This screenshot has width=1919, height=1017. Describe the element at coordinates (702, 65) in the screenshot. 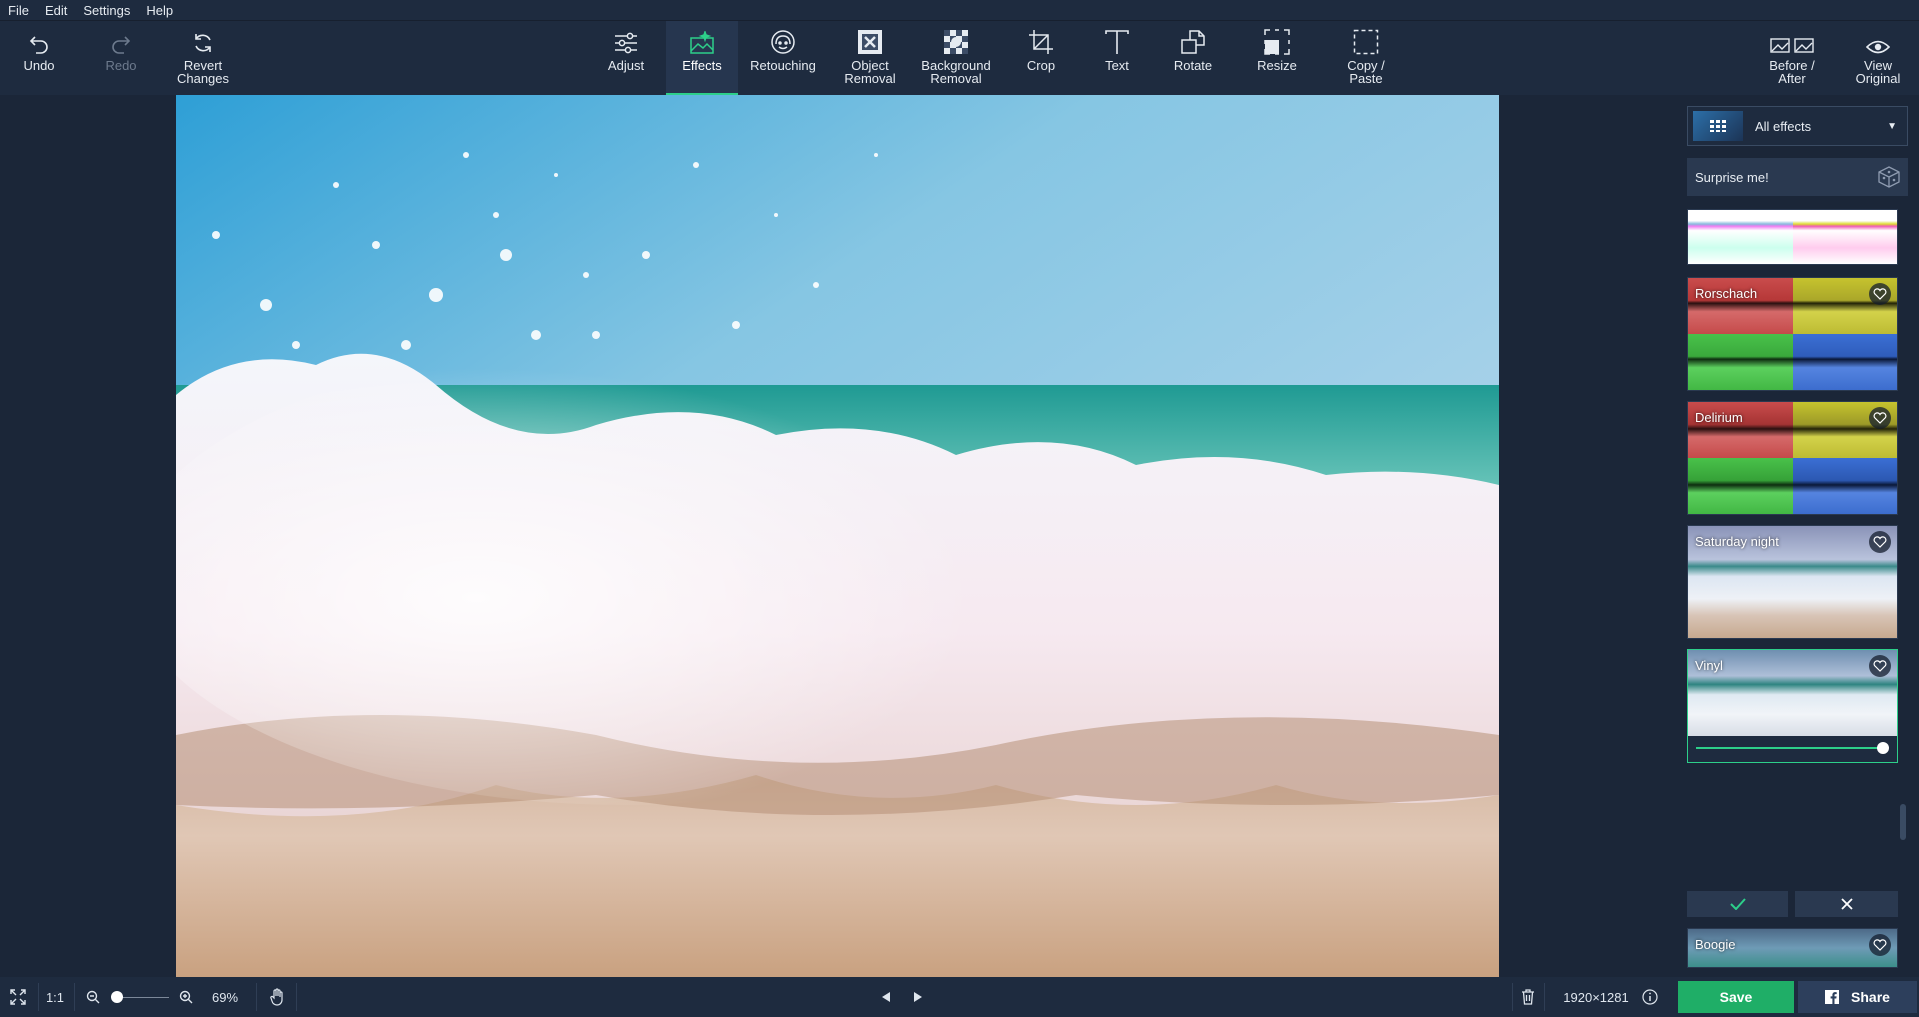

I see `effects-label: Effects` at that location.